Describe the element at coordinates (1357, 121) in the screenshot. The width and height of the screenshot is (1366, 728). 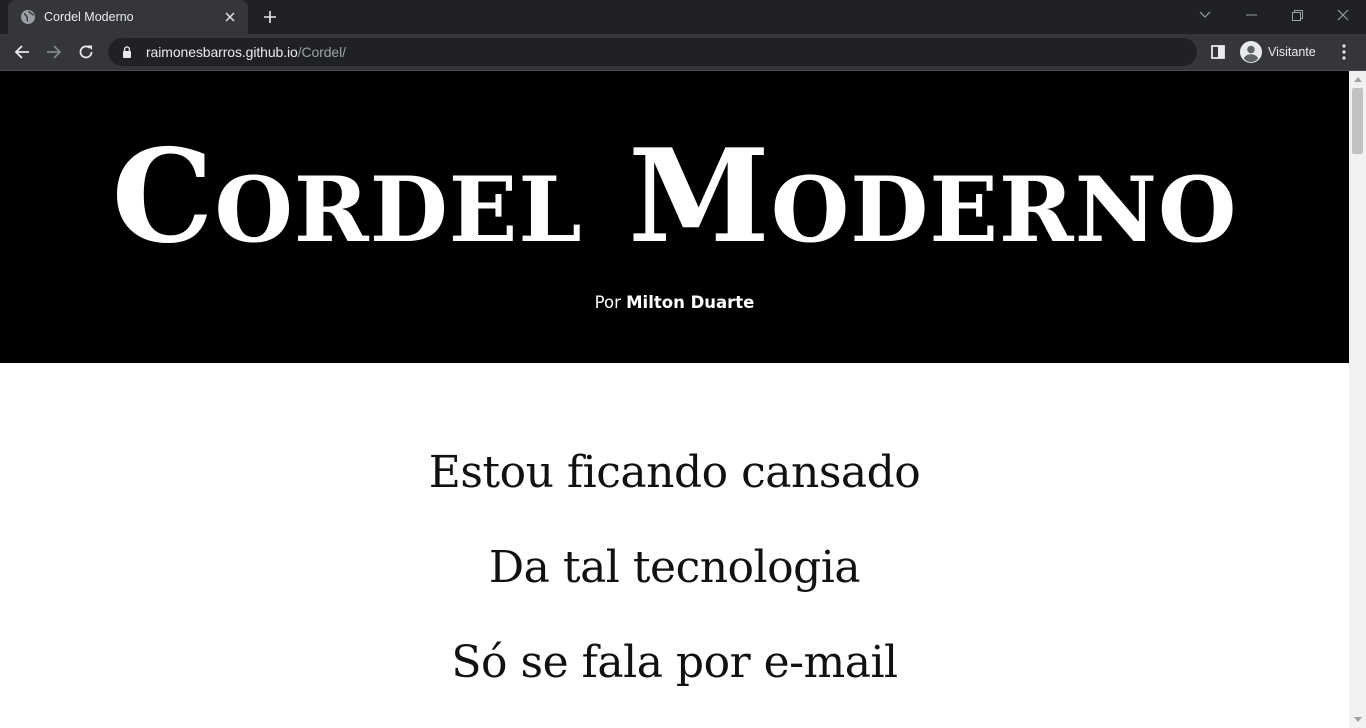
I see `scrollbar-thumb` at that location.